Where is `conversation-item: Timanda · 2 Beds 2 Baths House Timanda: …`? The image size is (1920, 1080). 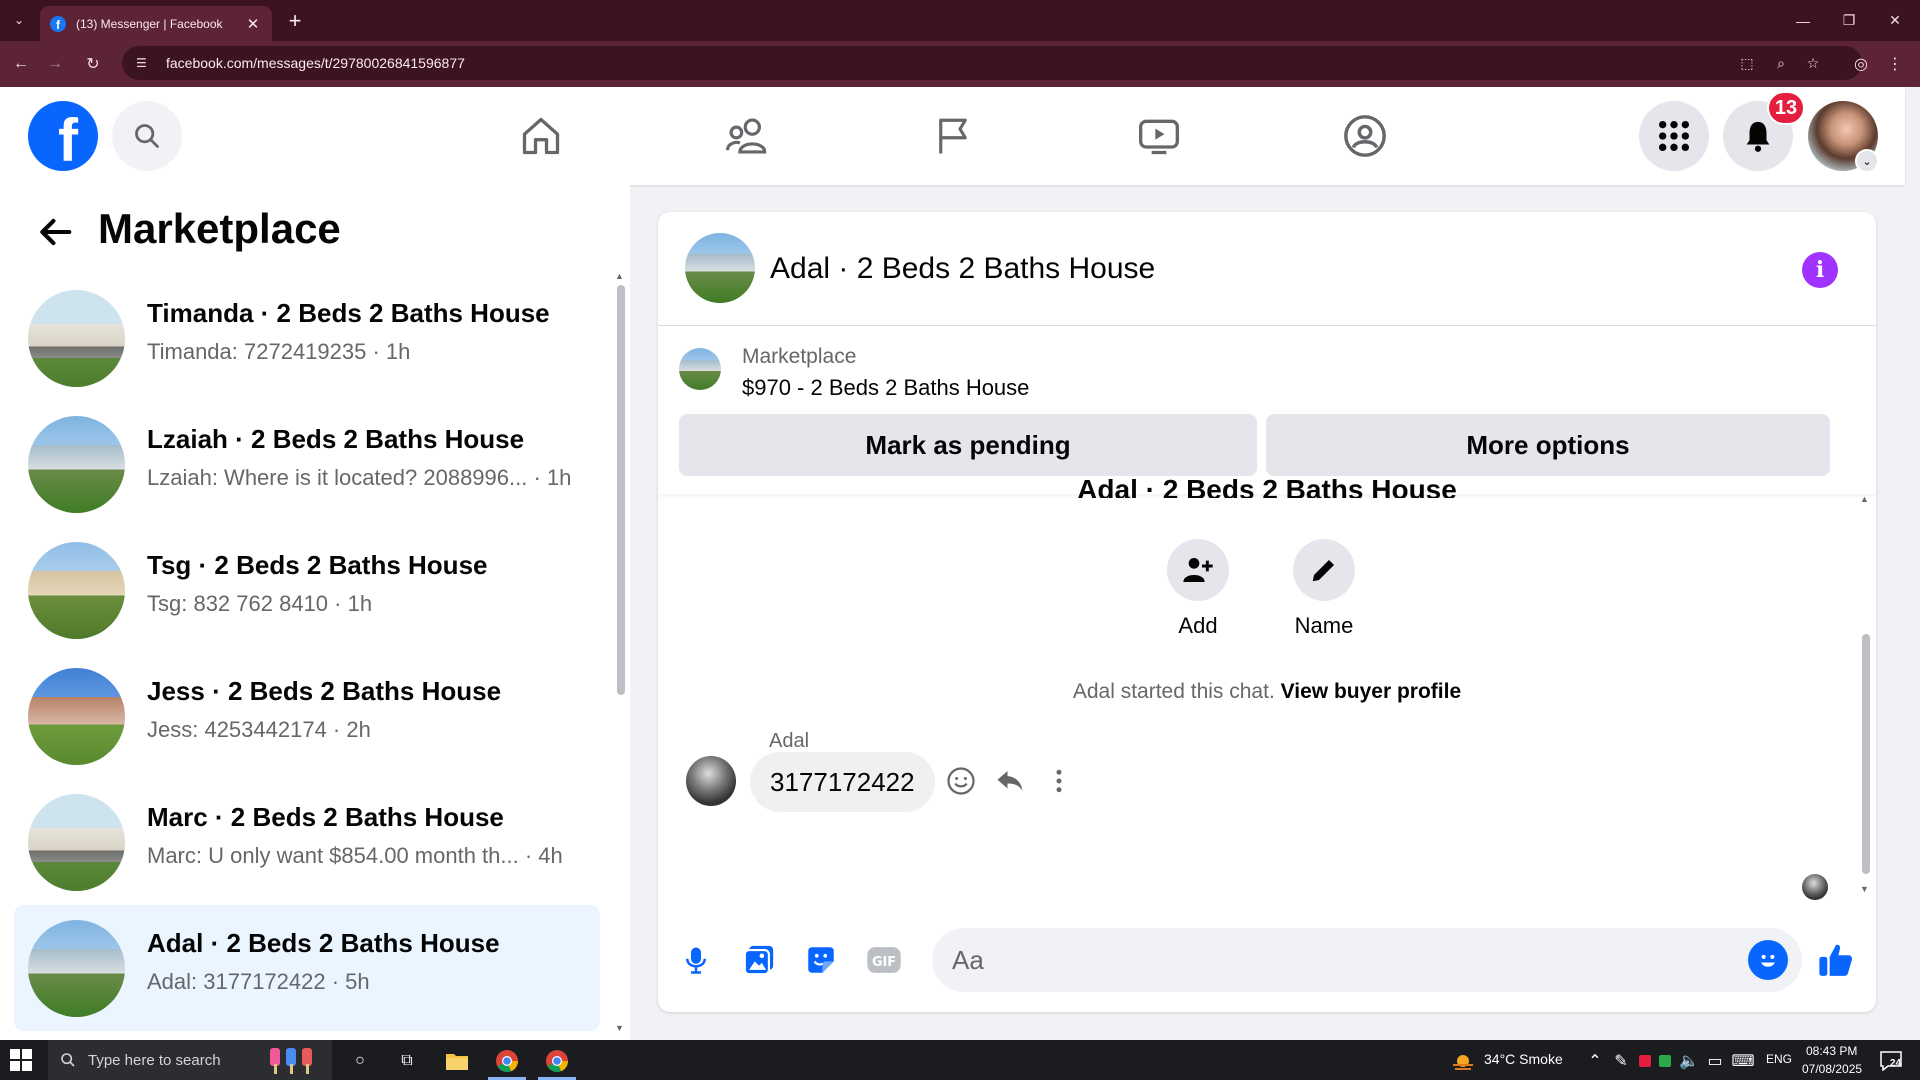 conversation-item: Timanda · 2 Beds 2 Baths House Timanda: … is located at coordinates (307, 338).